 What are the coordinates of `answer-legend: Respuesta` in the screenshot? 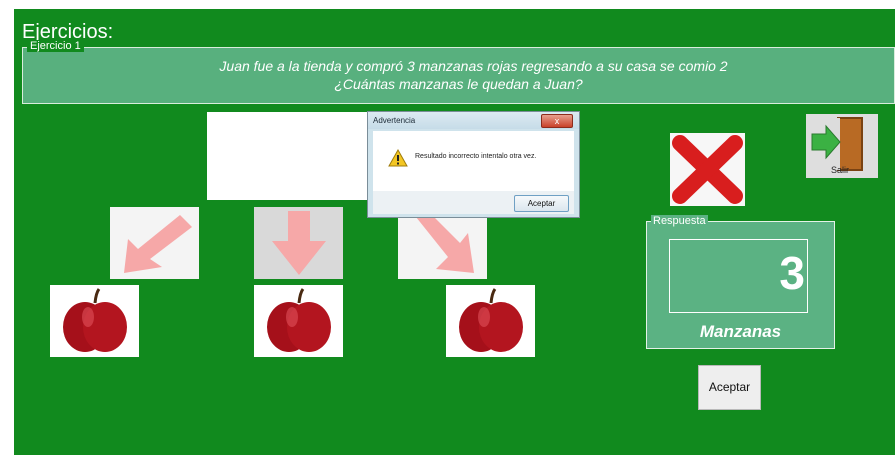 It's located at (679, 221).